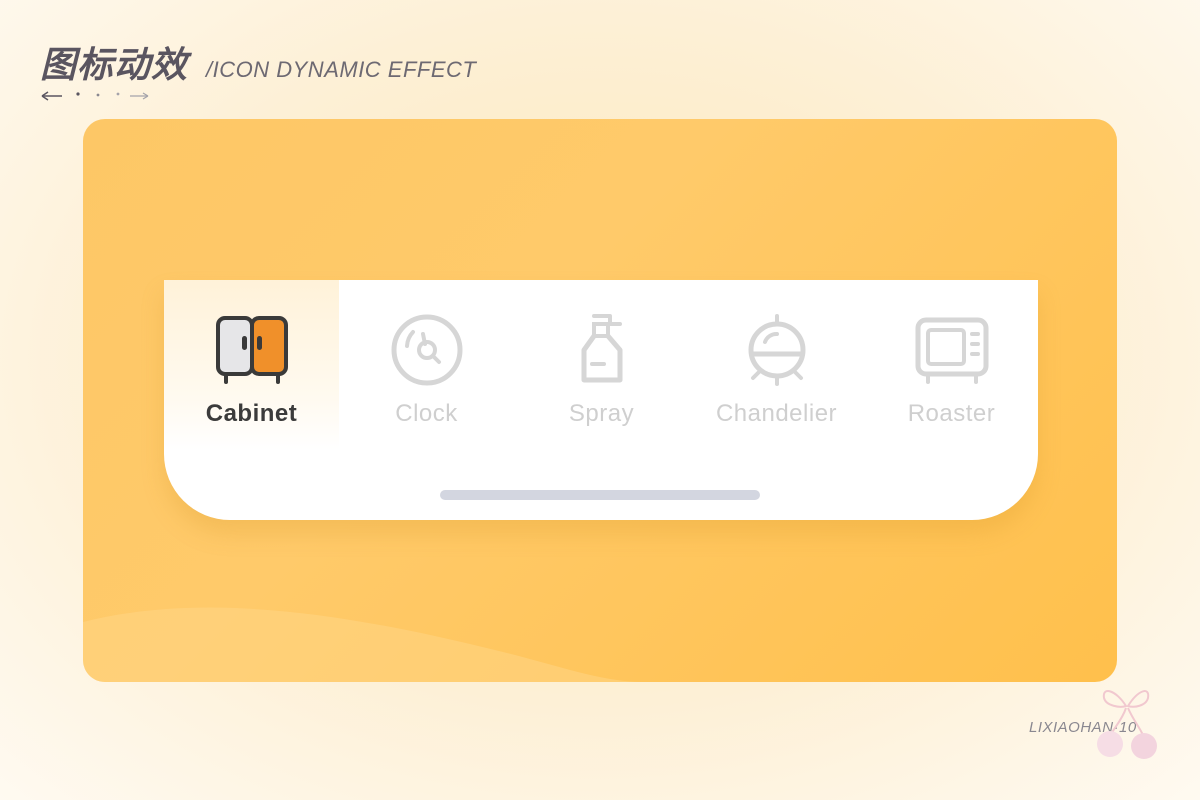  I want to click on tab-label: Chandelier, so click(776, 413).